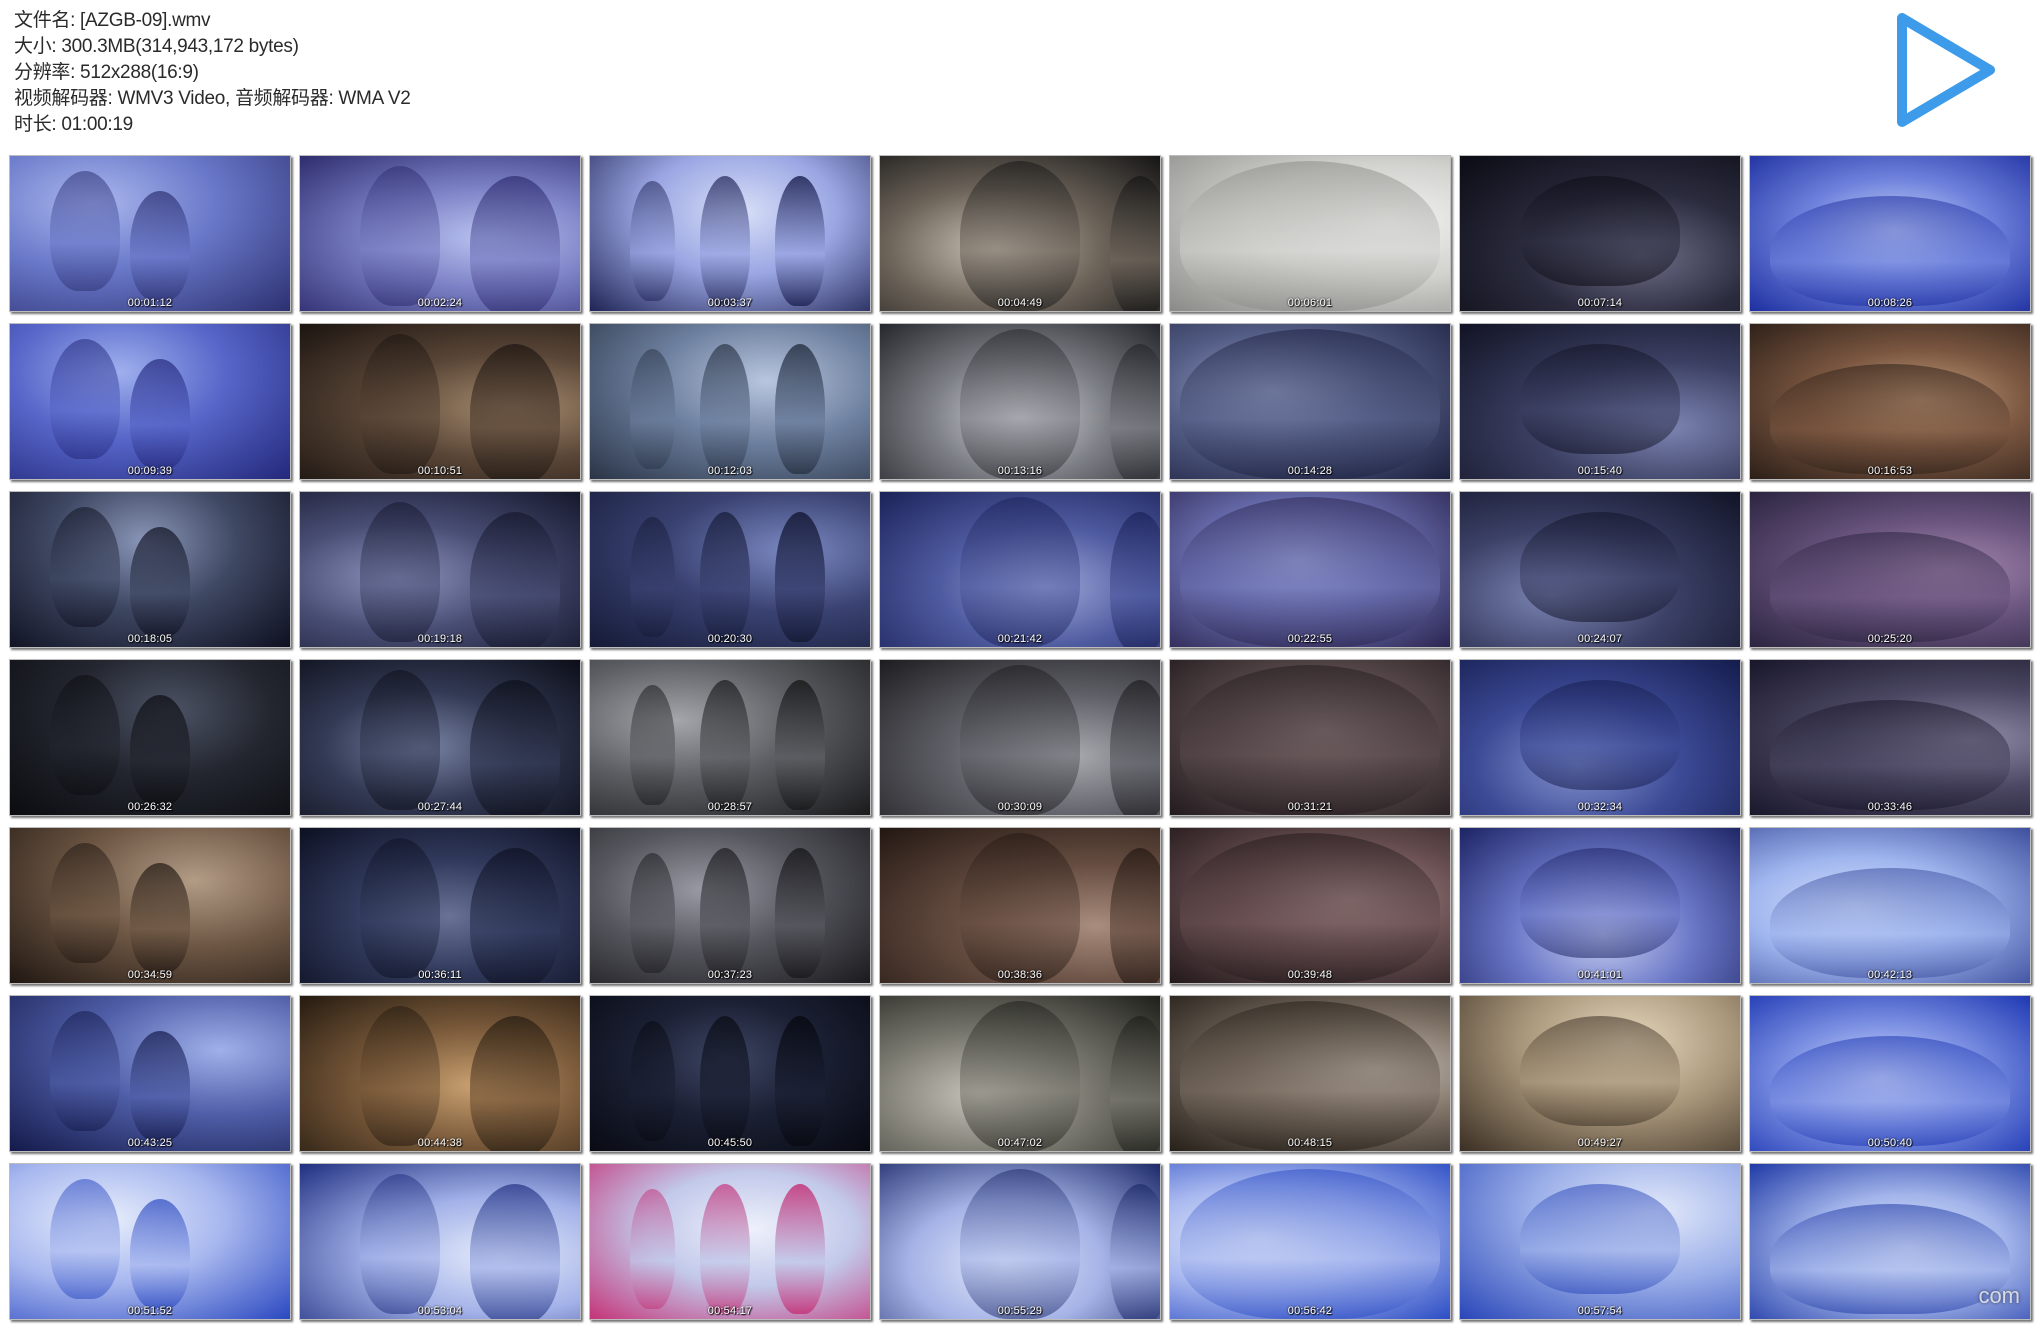 The height and width of the screenshot is (1332, 2040). I want to click on thumbnail: 00:28:57, so click(730, 737).